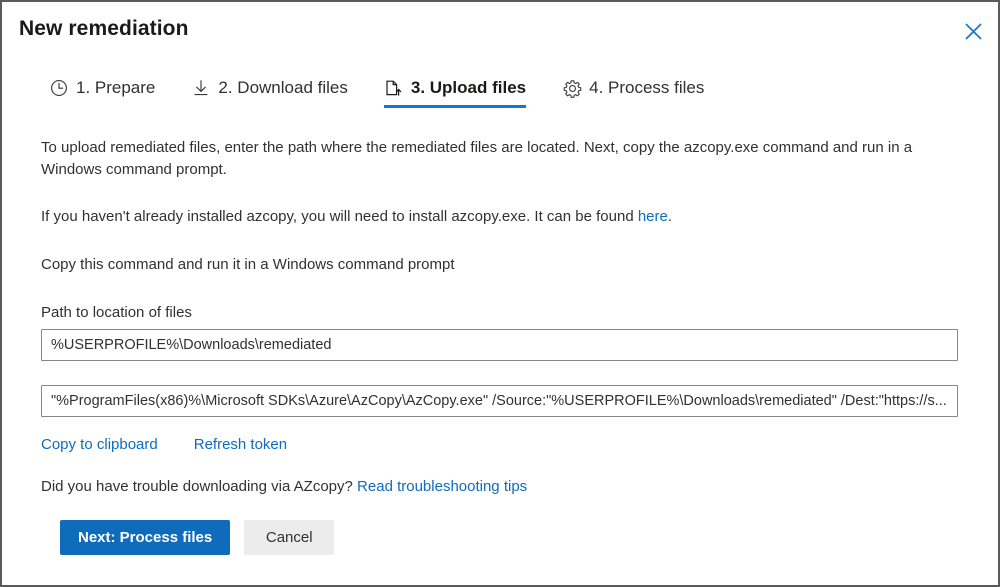  Describe the element at coordinates (442, 486) in the screenshot. I see `read-troubleshooting-tips-link: Read troubleshooting tips` at that location.